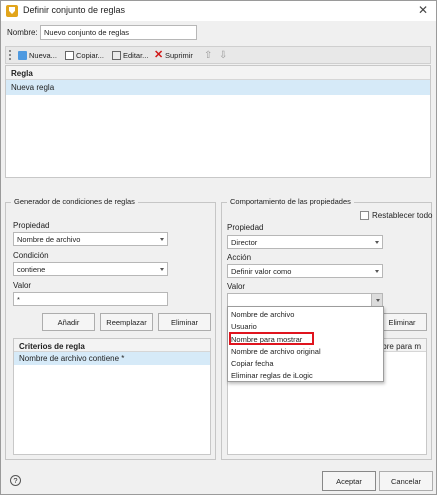 The image size is (437, 495). Describe the element at coordinates (364, 215) in the screenshot. I see `reset-all-checkbox` at that location.